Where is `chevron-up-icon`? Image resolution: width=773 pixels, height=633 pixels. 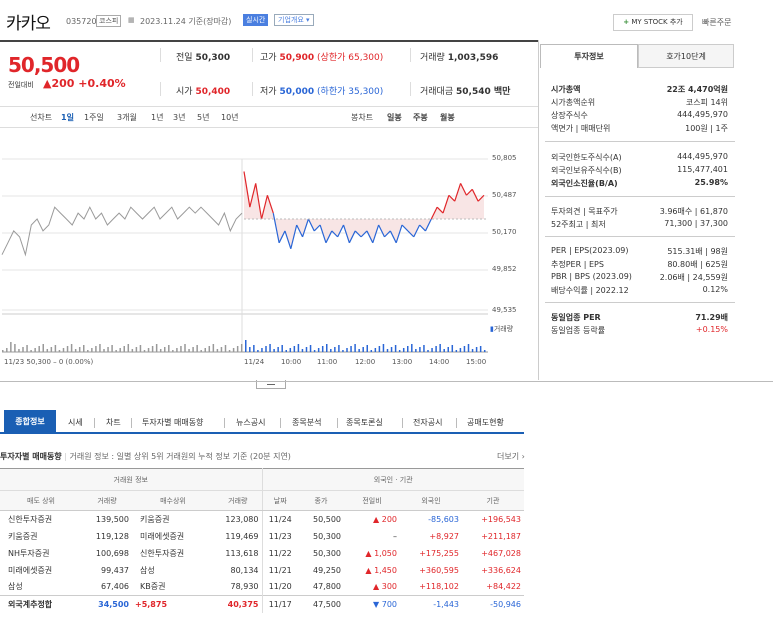 chevron-up-icon is located at coordinates (271, 384).